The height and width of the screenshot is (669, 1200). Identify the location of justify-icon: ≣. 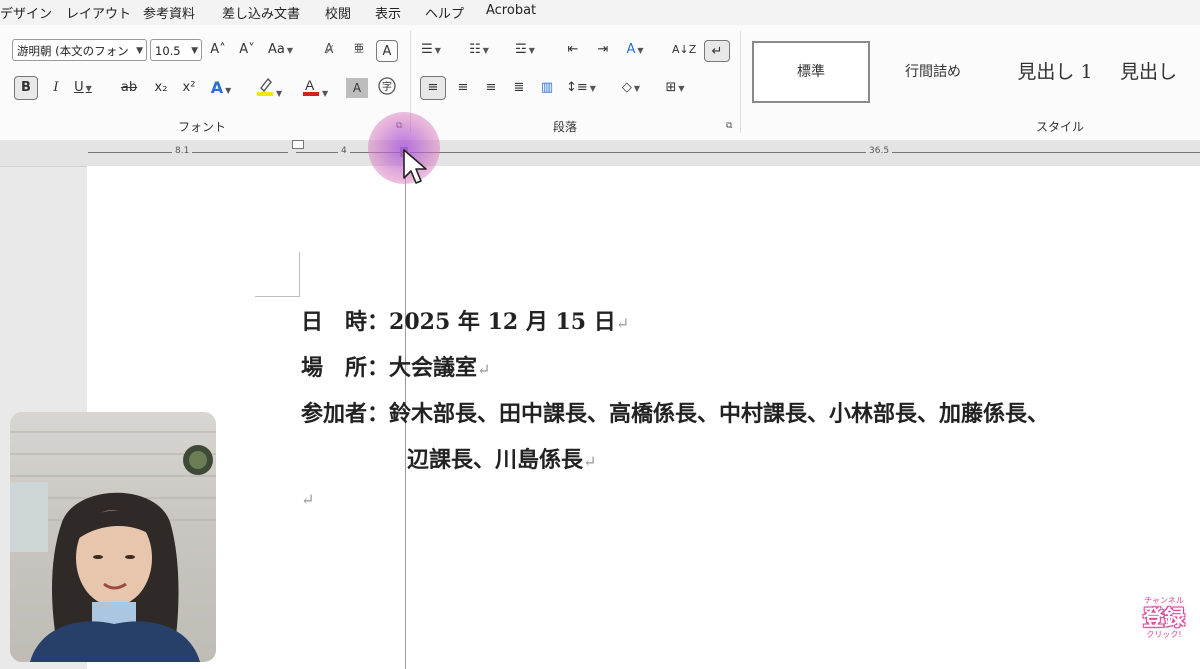
(519, 88).